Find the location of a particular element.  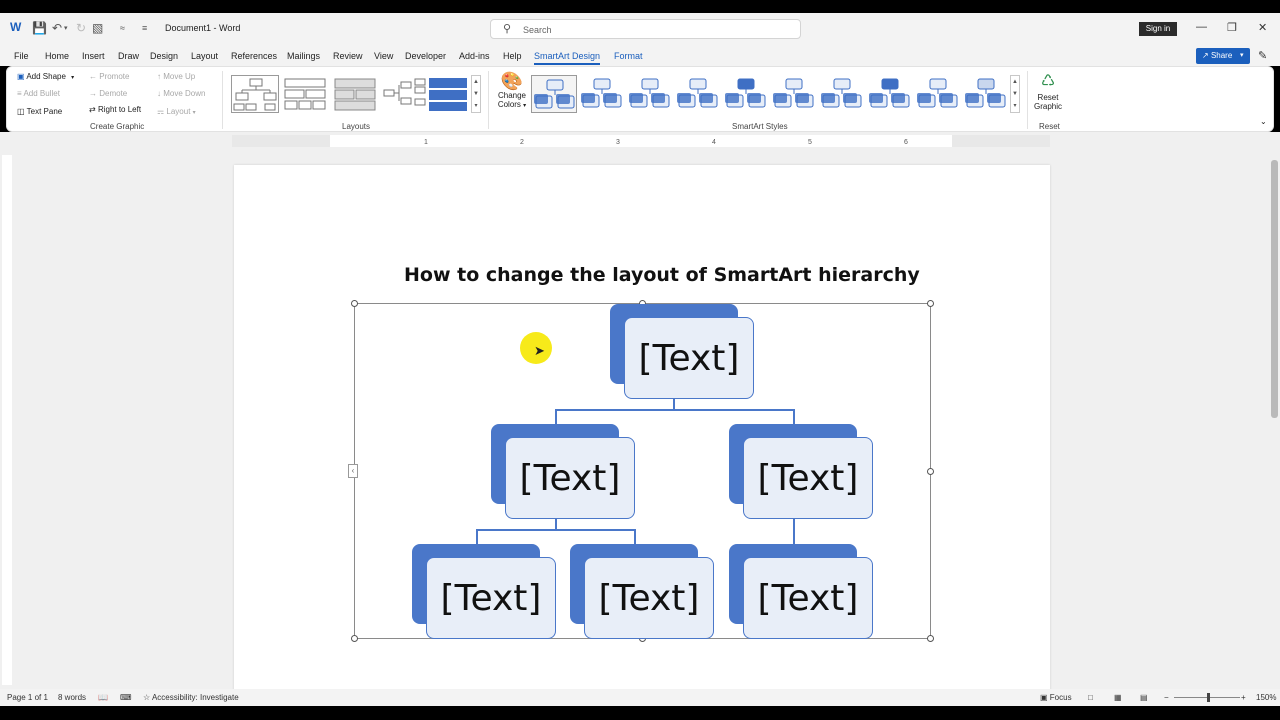

customize-icon: ≡ is located at coordinates (144, 28).